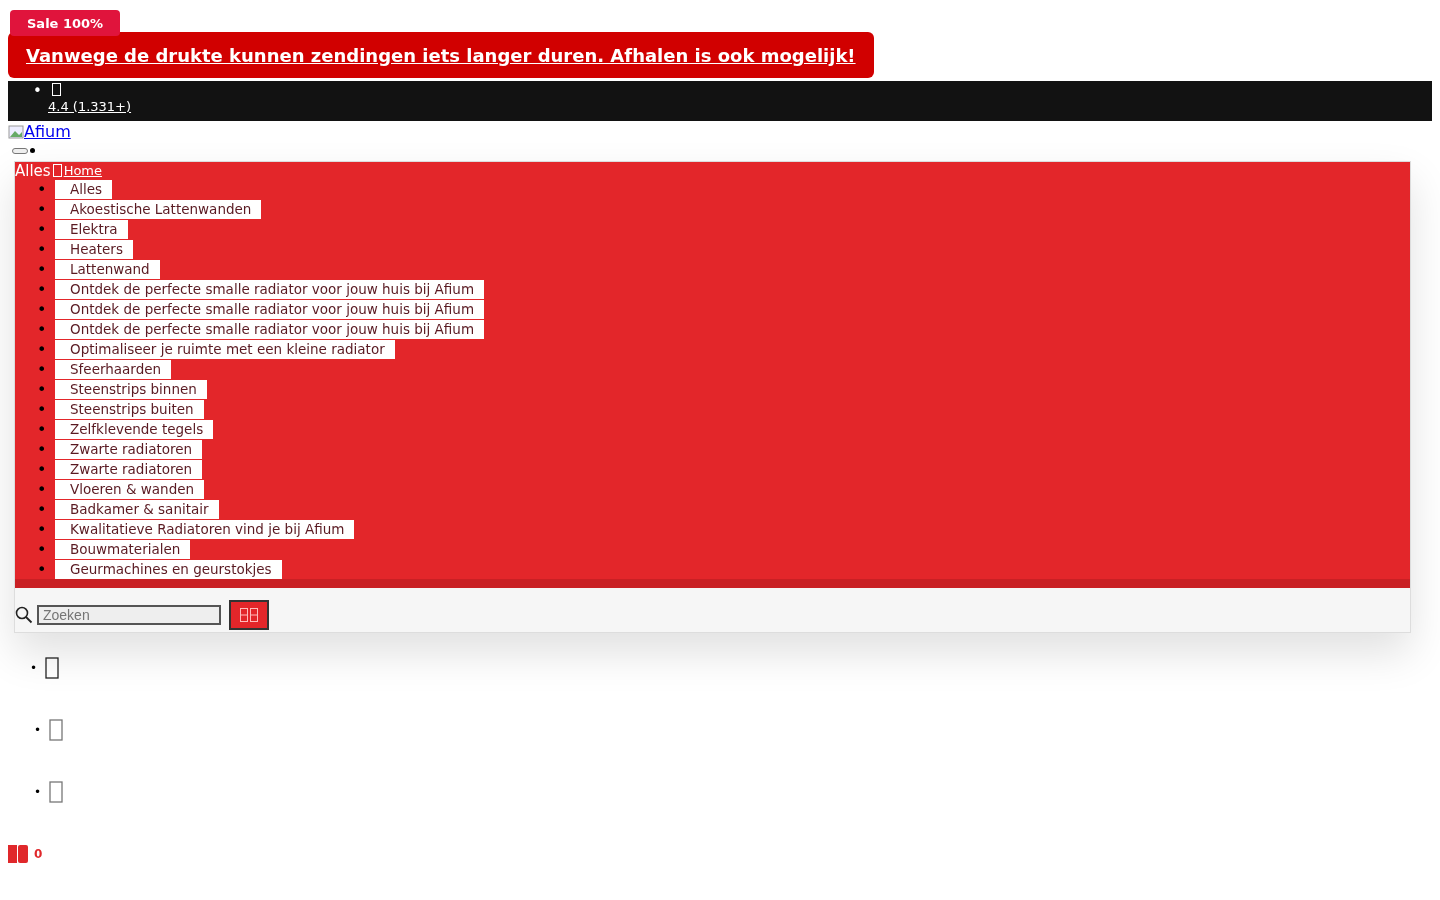 The height and width of the screenshot is (900, 1440). What do you see at coordinates (16, 131) in the screenshot?
I see `broken-image-icon` at bounding box center [16, 131].